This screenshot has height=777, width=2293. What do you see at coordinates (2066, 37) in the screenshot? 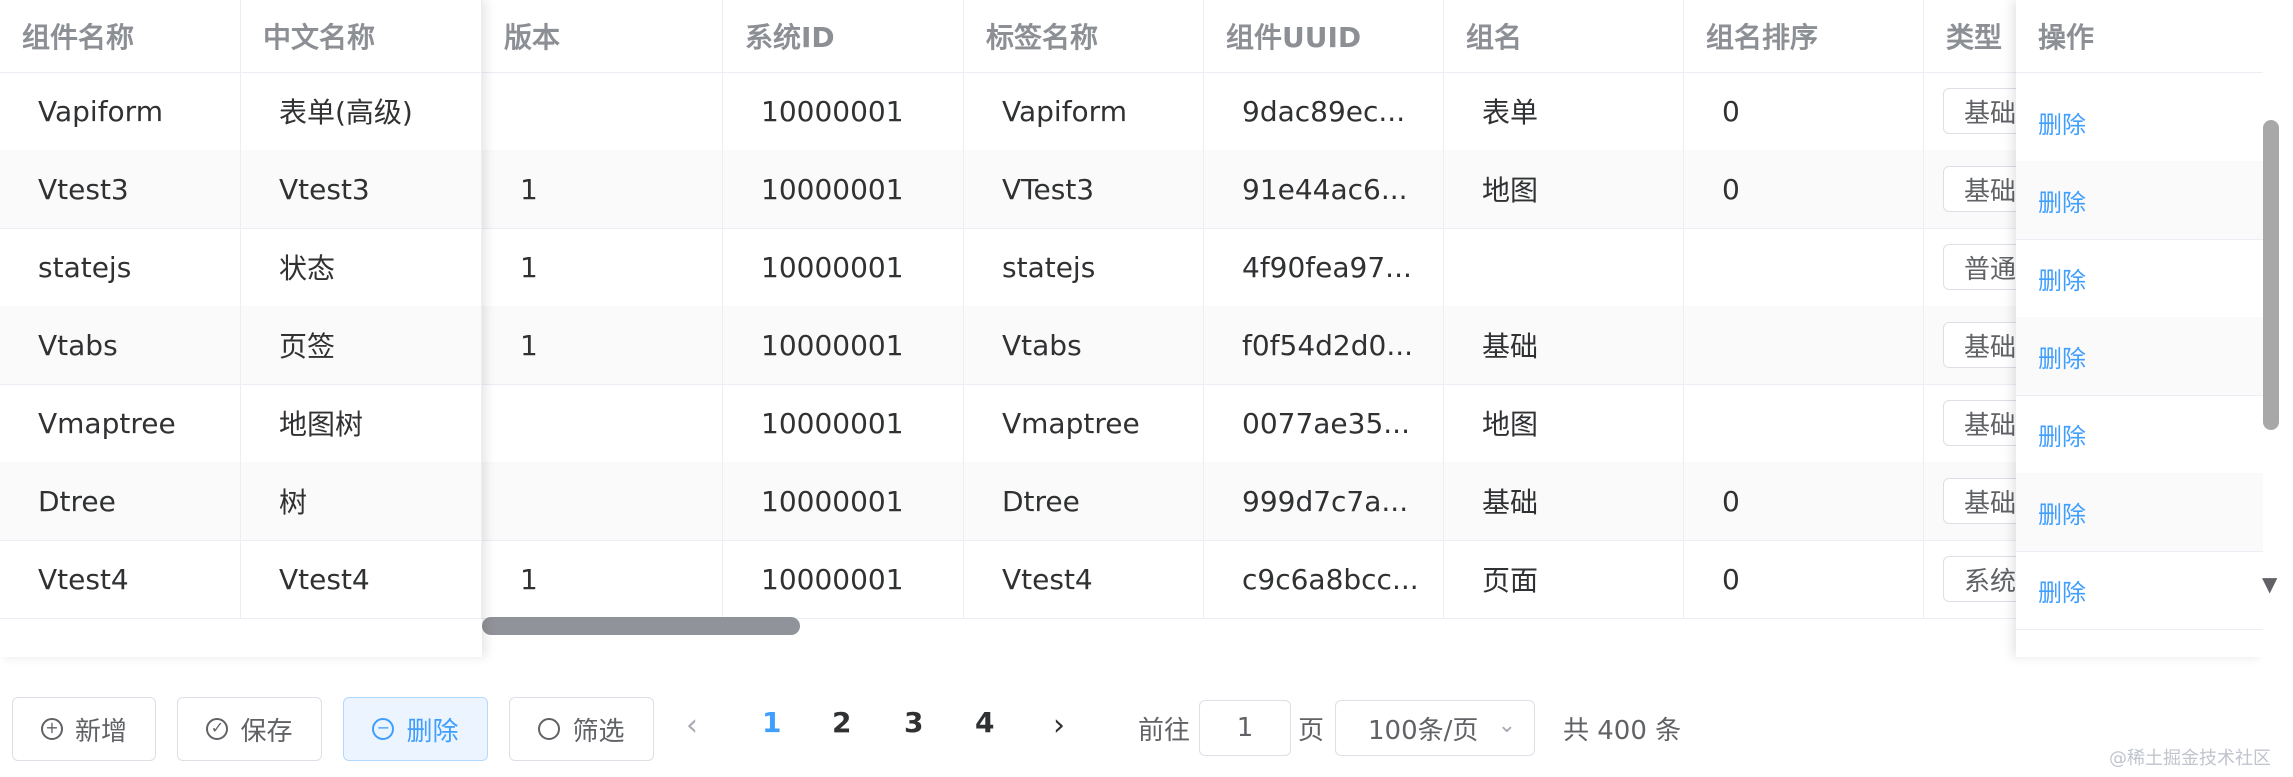
I see `header-actions: 操作` at bounding box center [2066, 37].